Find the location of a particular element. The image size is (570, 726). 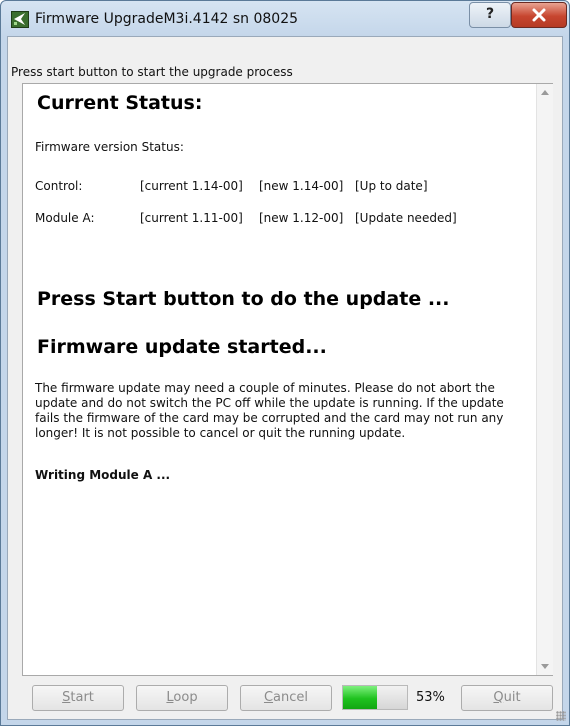

control-current-version: [current 1.14-00] is located at coordinates (191, 186).